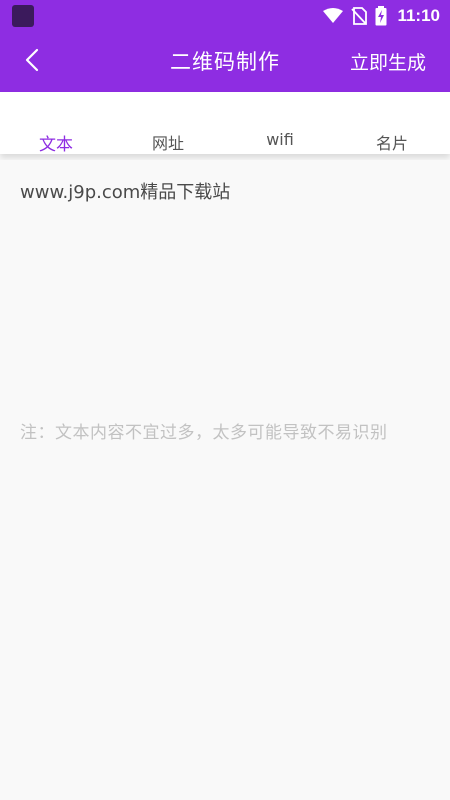  What do you see at coordinates (23, 16) in the screenshot?
I see `app-icon` at bounding box center [23, 16].